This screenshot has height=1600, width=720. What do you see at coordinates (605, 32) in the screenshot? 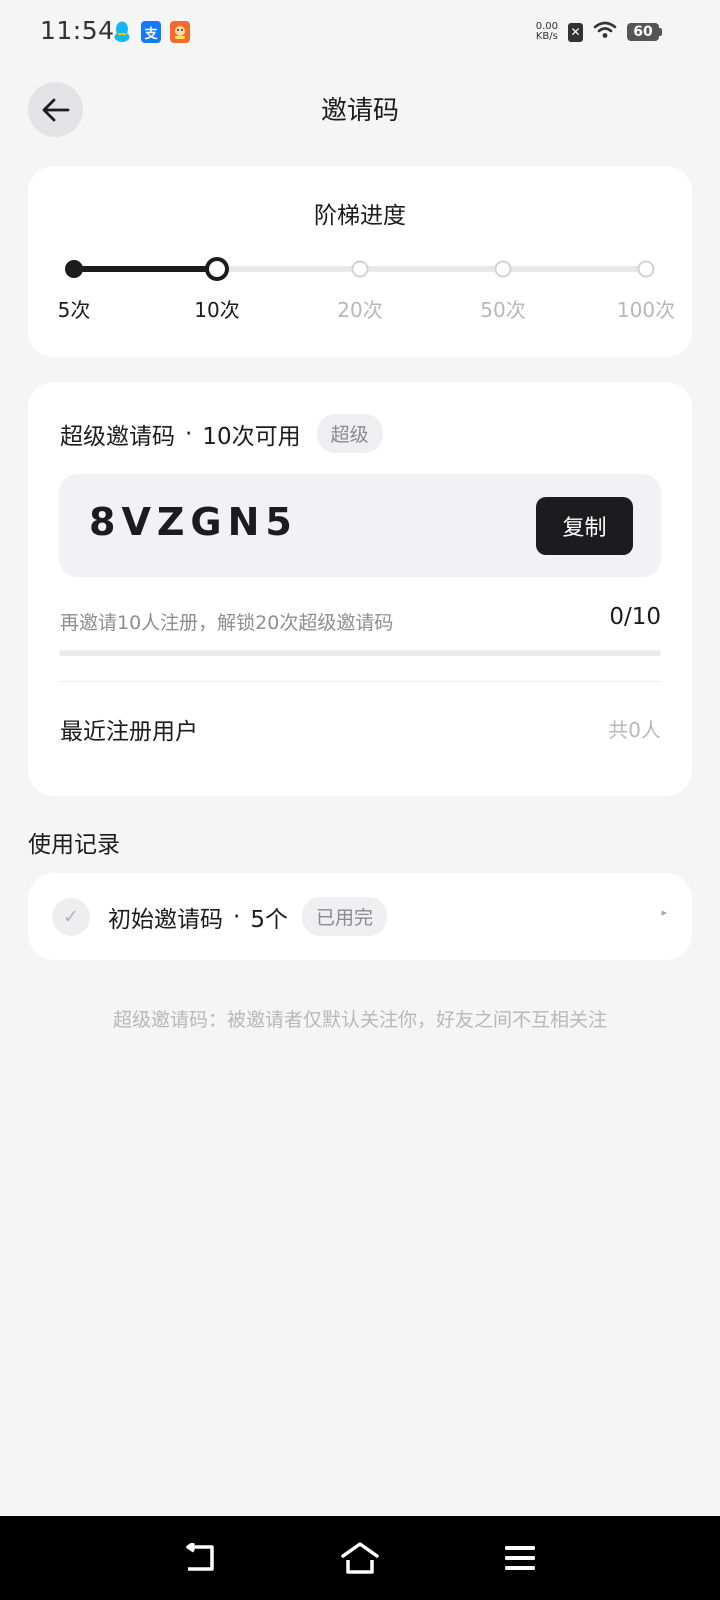
I see `wifi-icon` at bounding box center [605, 32].